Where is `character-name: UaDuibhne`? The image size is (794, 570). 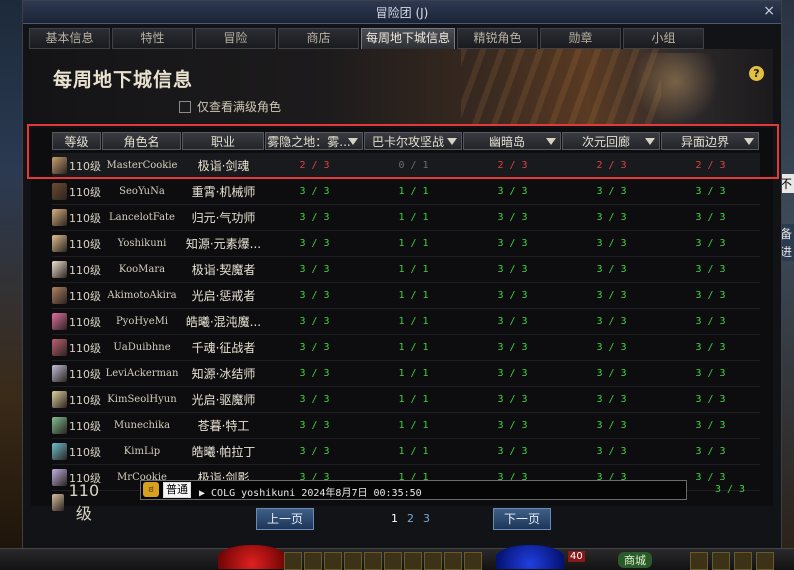 character-name: UaDuibhne is located at coordinates (142, 347).